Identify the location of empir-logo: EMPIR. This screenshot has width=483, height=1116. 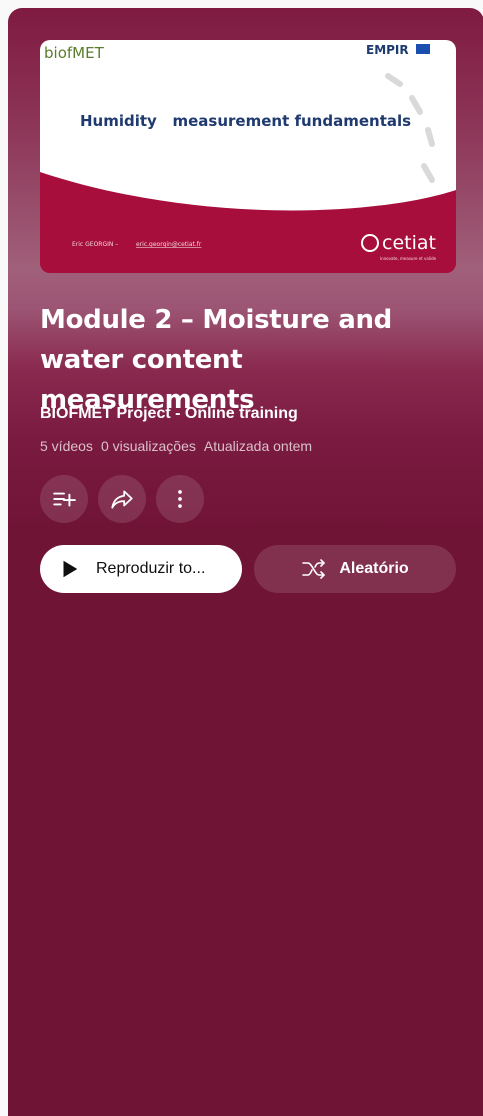
(387, 50).